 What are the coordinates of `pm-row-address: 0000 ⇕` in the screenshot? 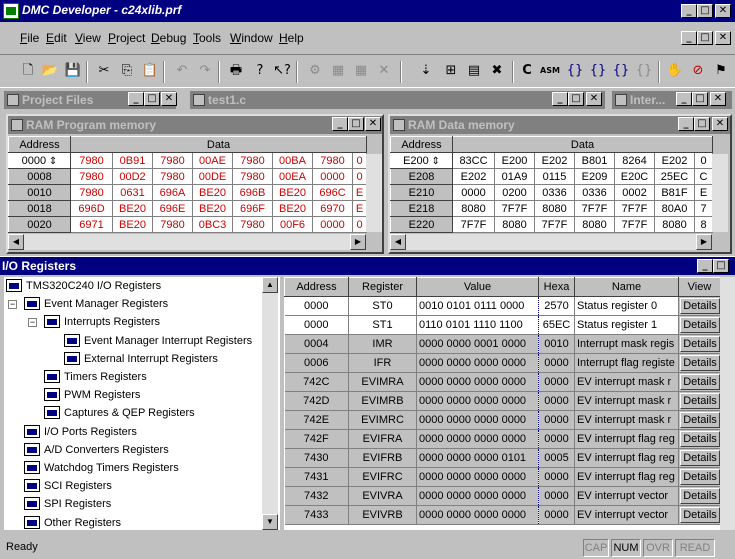 It's located at (39, 160).